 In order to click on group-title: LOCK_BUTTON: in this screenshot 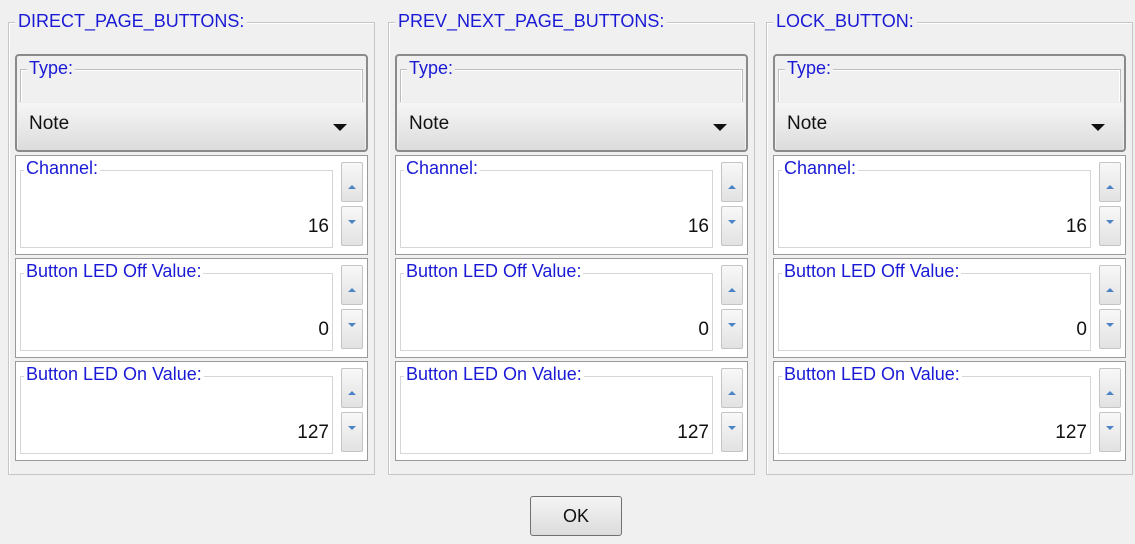, I will do `click(845, 21)`.